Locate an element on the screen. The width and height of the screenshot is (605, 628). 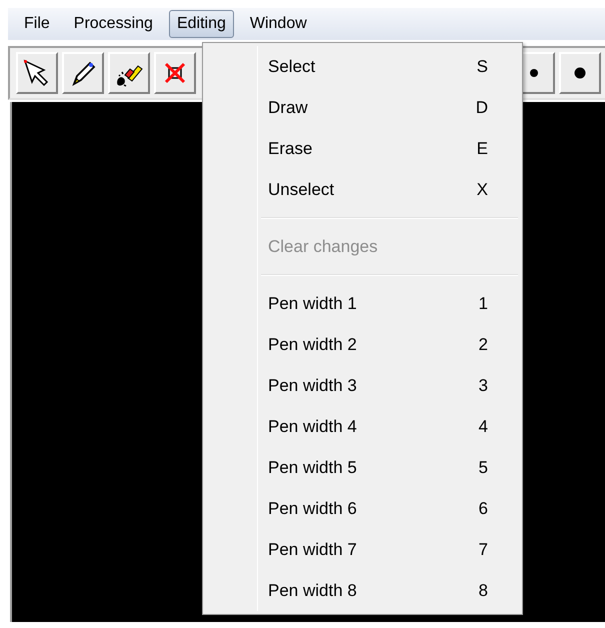
menu-option: Pen width 5 5 is located at coordinates (362, 467).